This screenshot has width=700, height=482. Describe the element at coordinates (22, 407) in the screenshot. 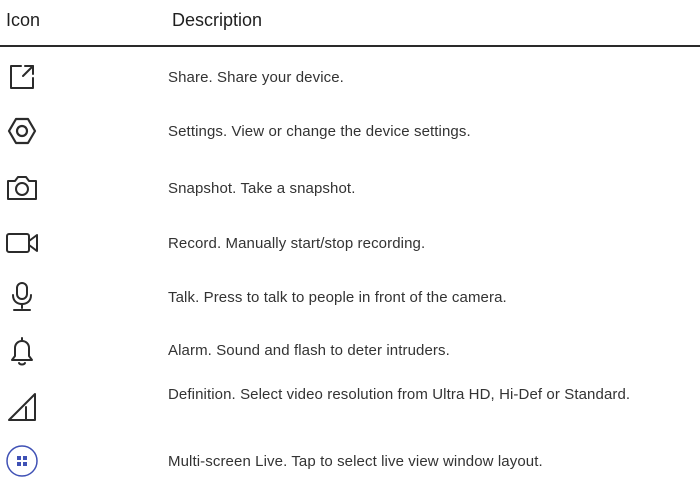

I see `signal-triangle-icon` at that location.